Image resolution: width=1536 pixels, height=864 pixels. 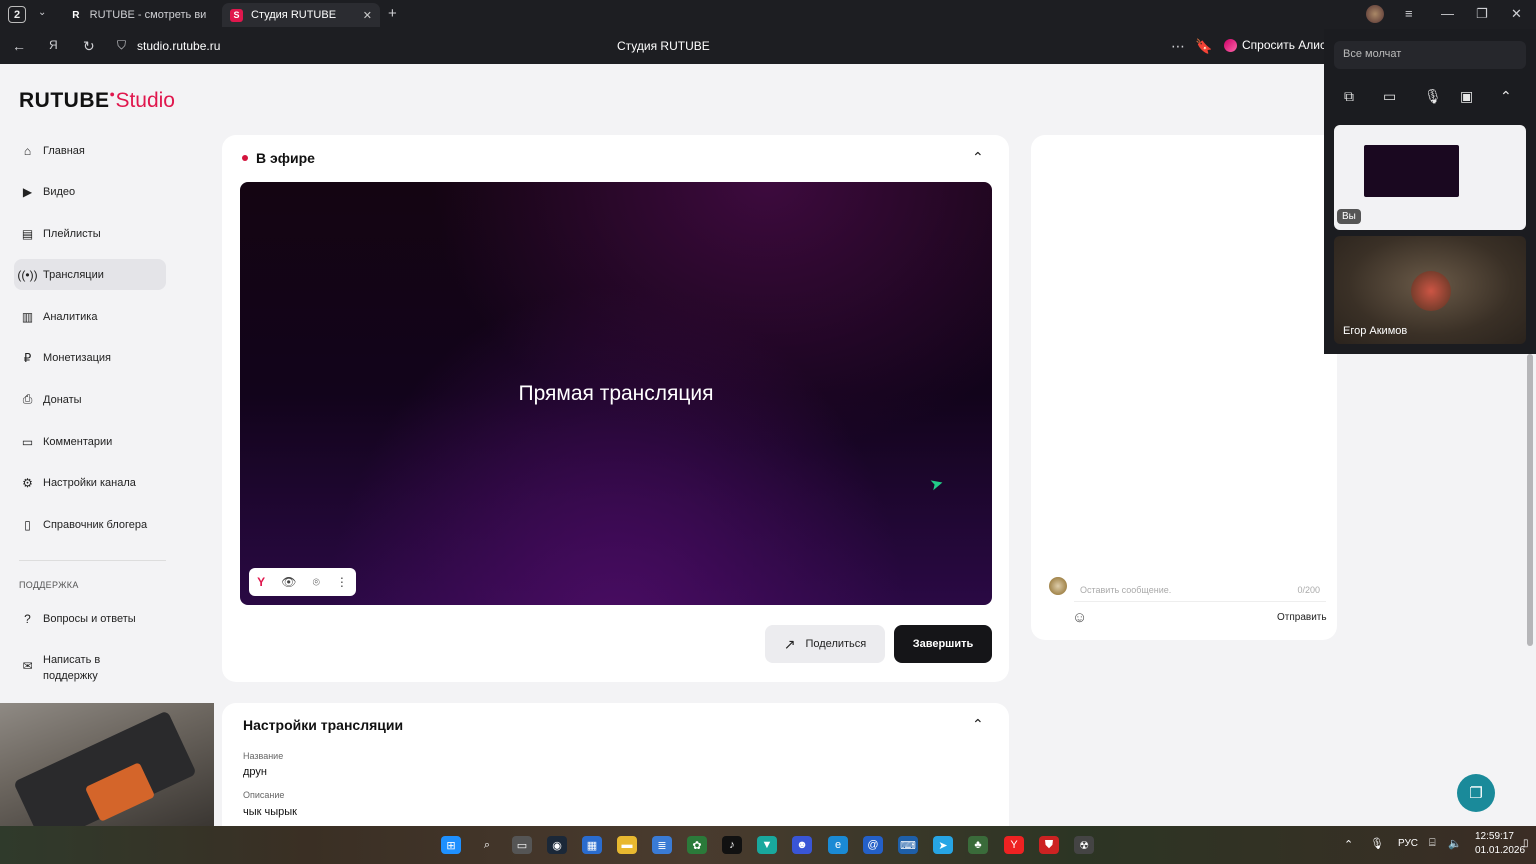 What do you see at coordinates (90, 482) in the screenshot?
I see `sidebar-item-channel-settings: ⚙ Настройки канала` at bounding box center [90, 482].